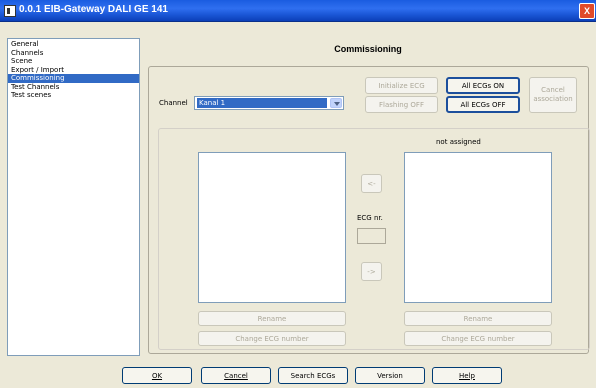 The width and height of the screenshot is (596, 388). I want to click on nav-item-test-channels: Test Channels, so click(73, 87).